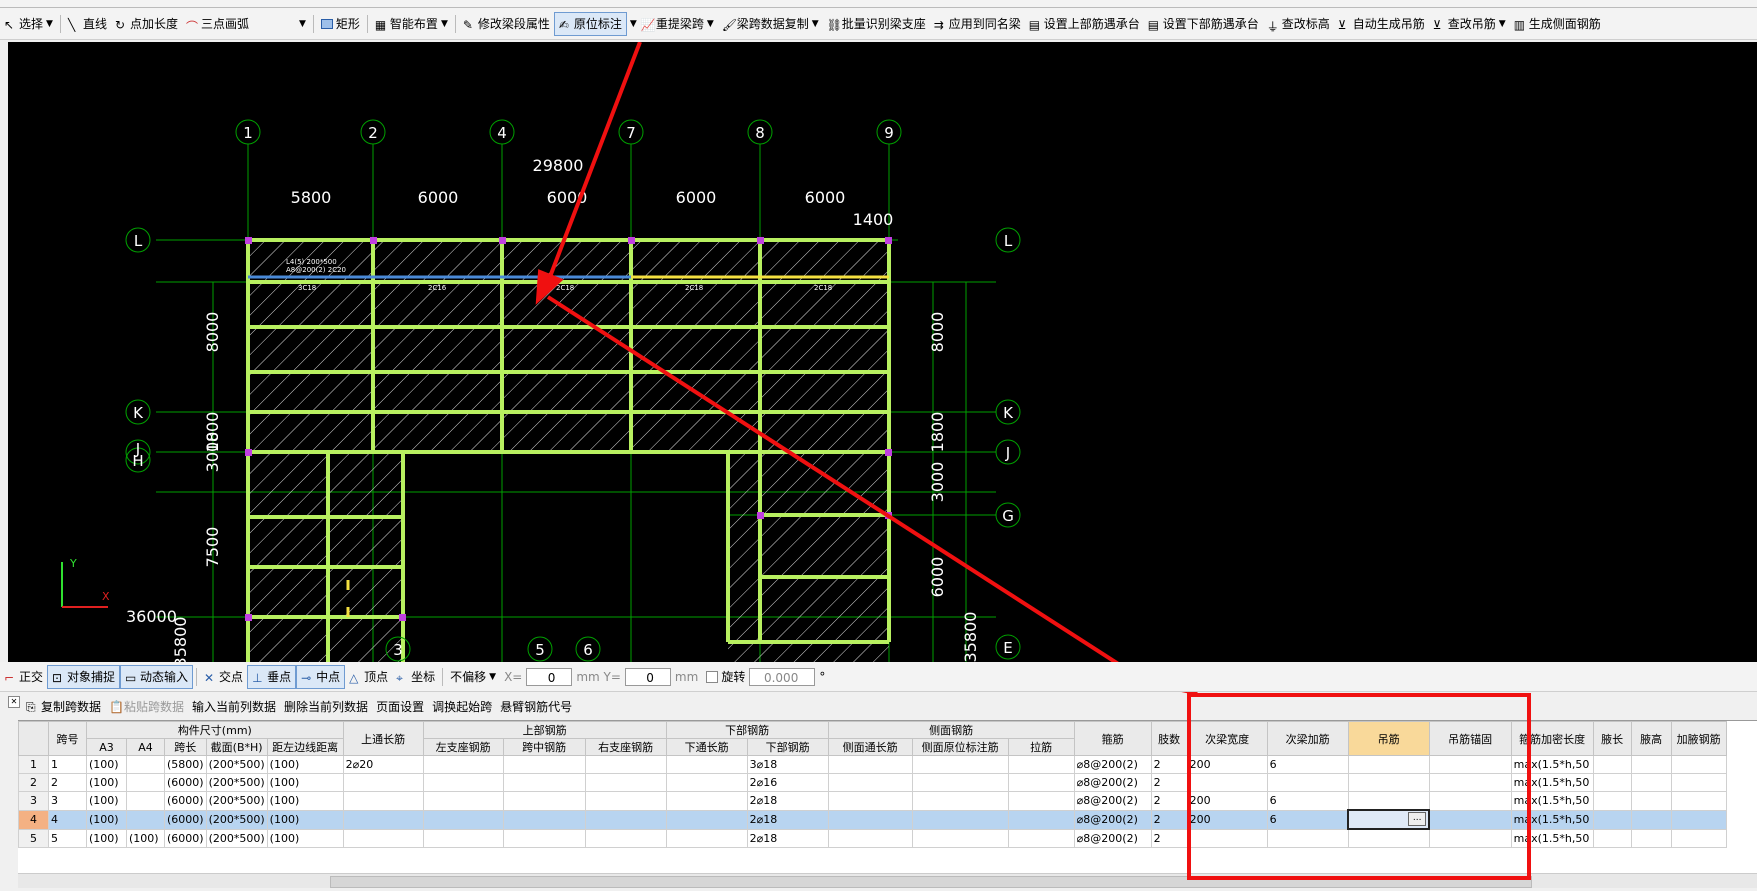 The width and height of the screenshot is (1757, 891). Describe the element at coordinates (411, 24) in the screenshot. I see `smart-place-button: ▦ 智能布置 ▼` at that location.